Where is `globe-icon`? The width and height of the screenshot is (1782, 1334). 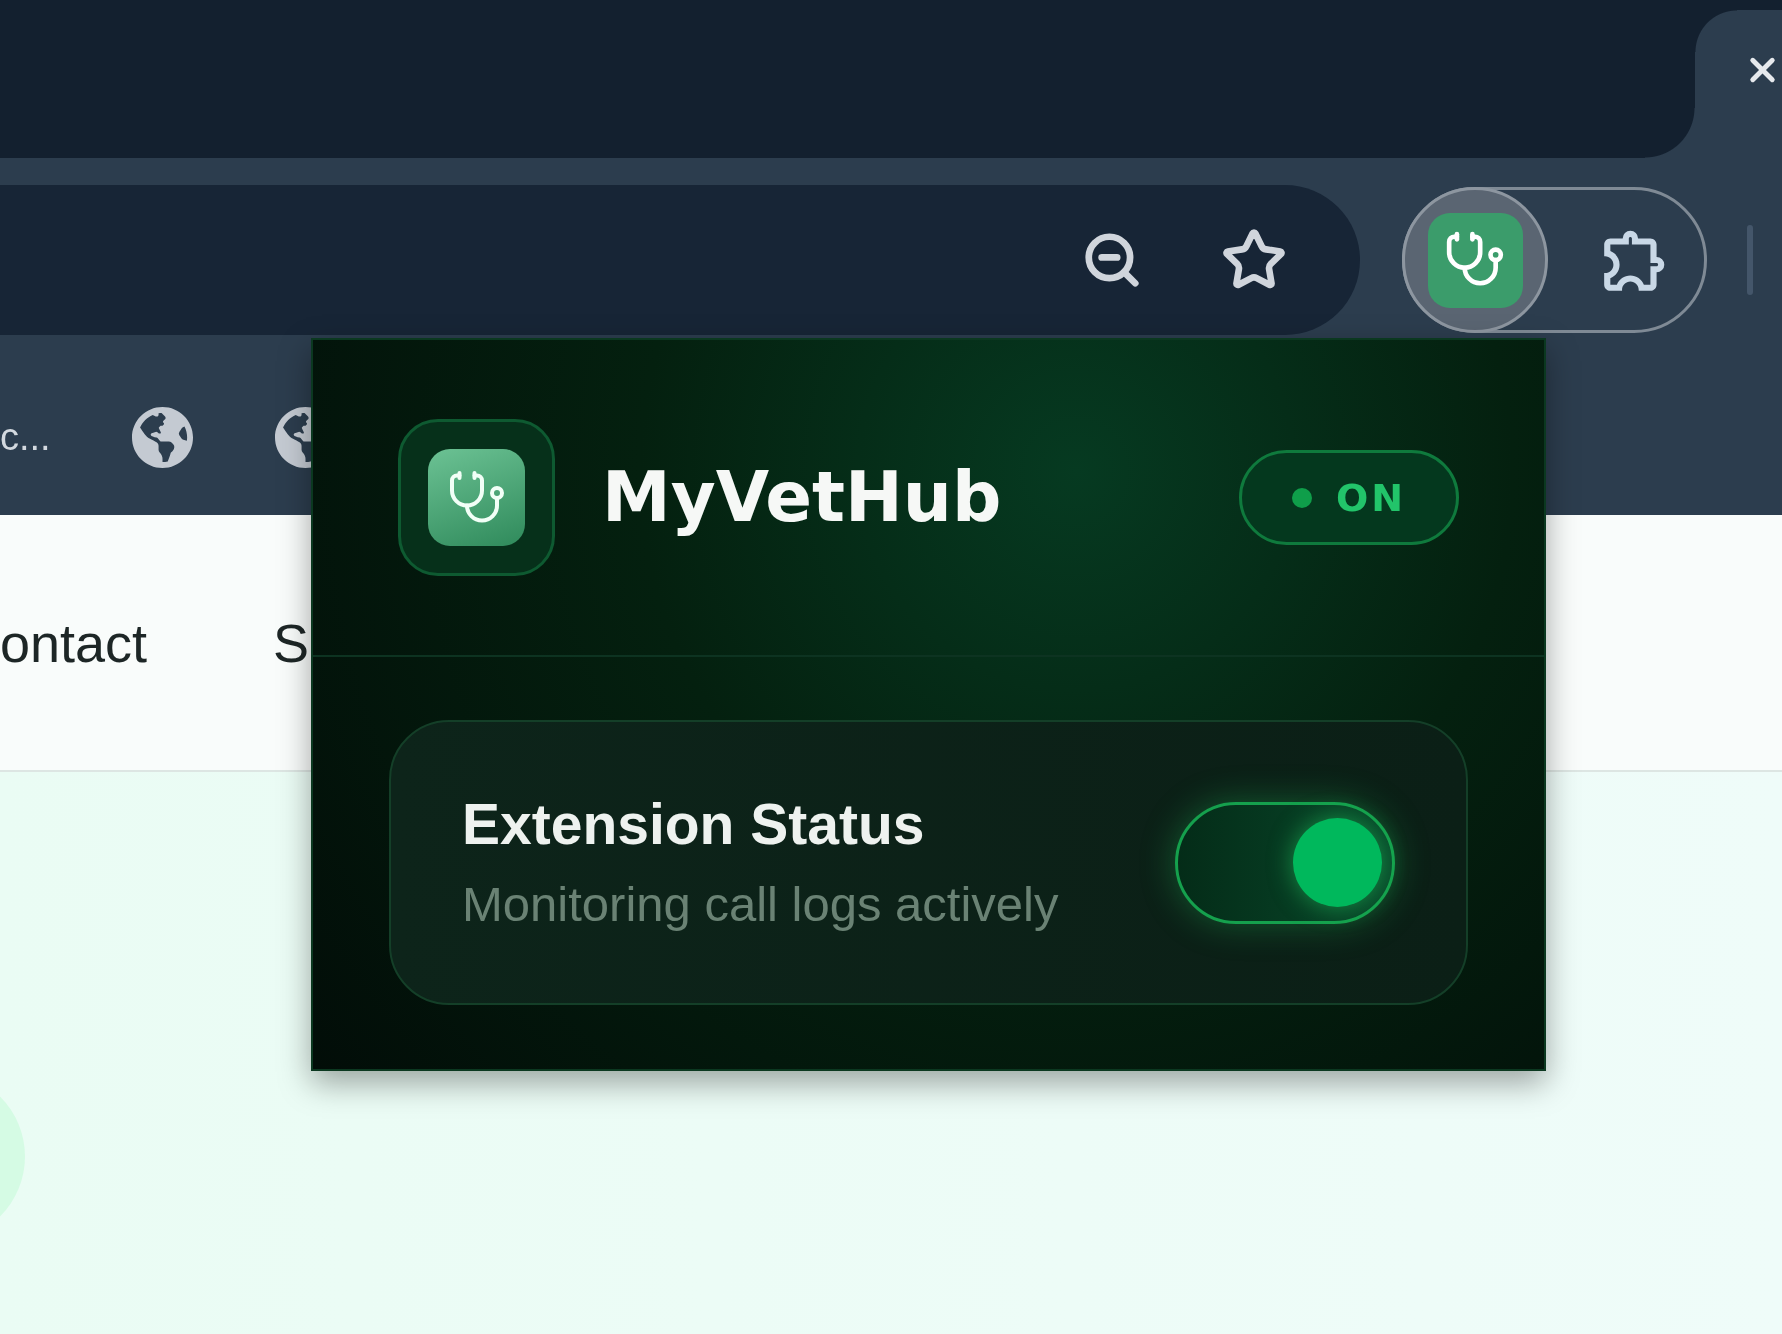 globe-icon is located at coordinates (162, 437).